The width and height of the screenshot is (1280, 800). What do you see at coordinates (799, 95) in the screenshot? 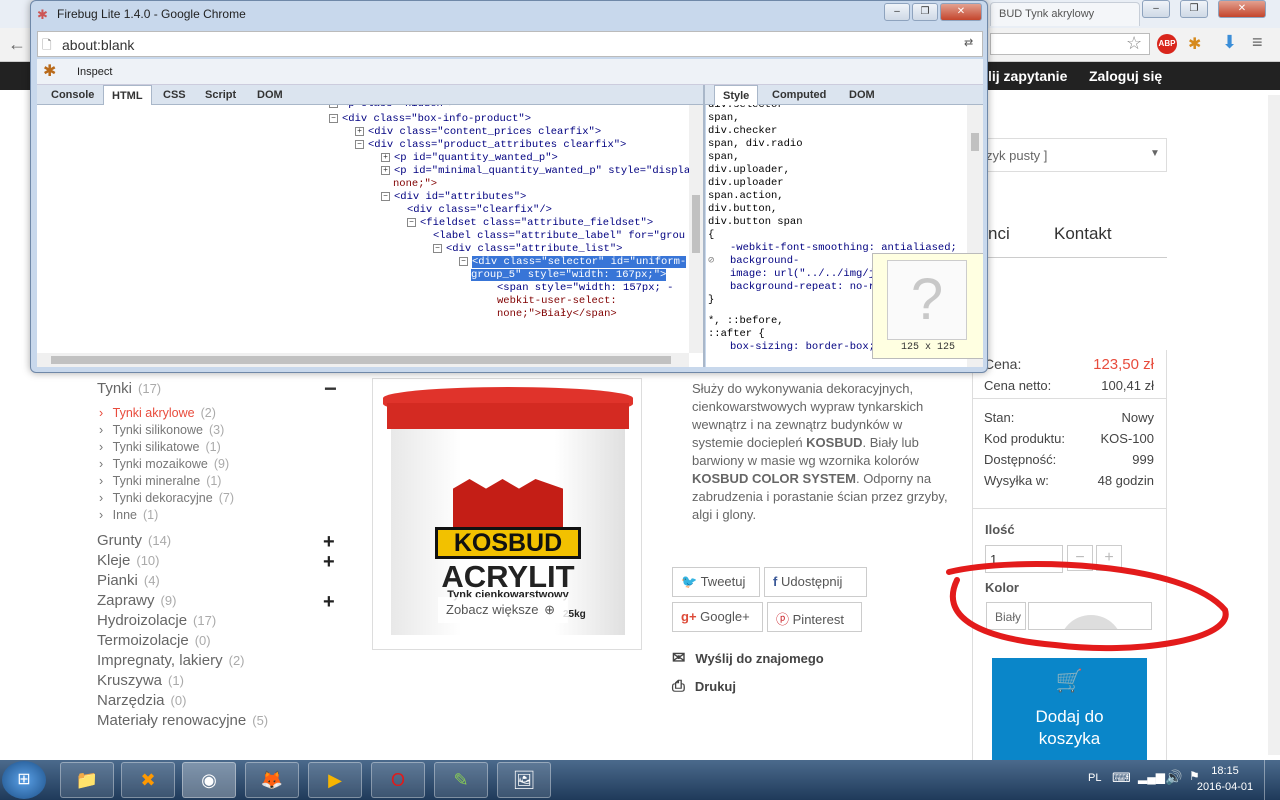
I see `tab-computed: Computed` at bounding box center [799, 95].